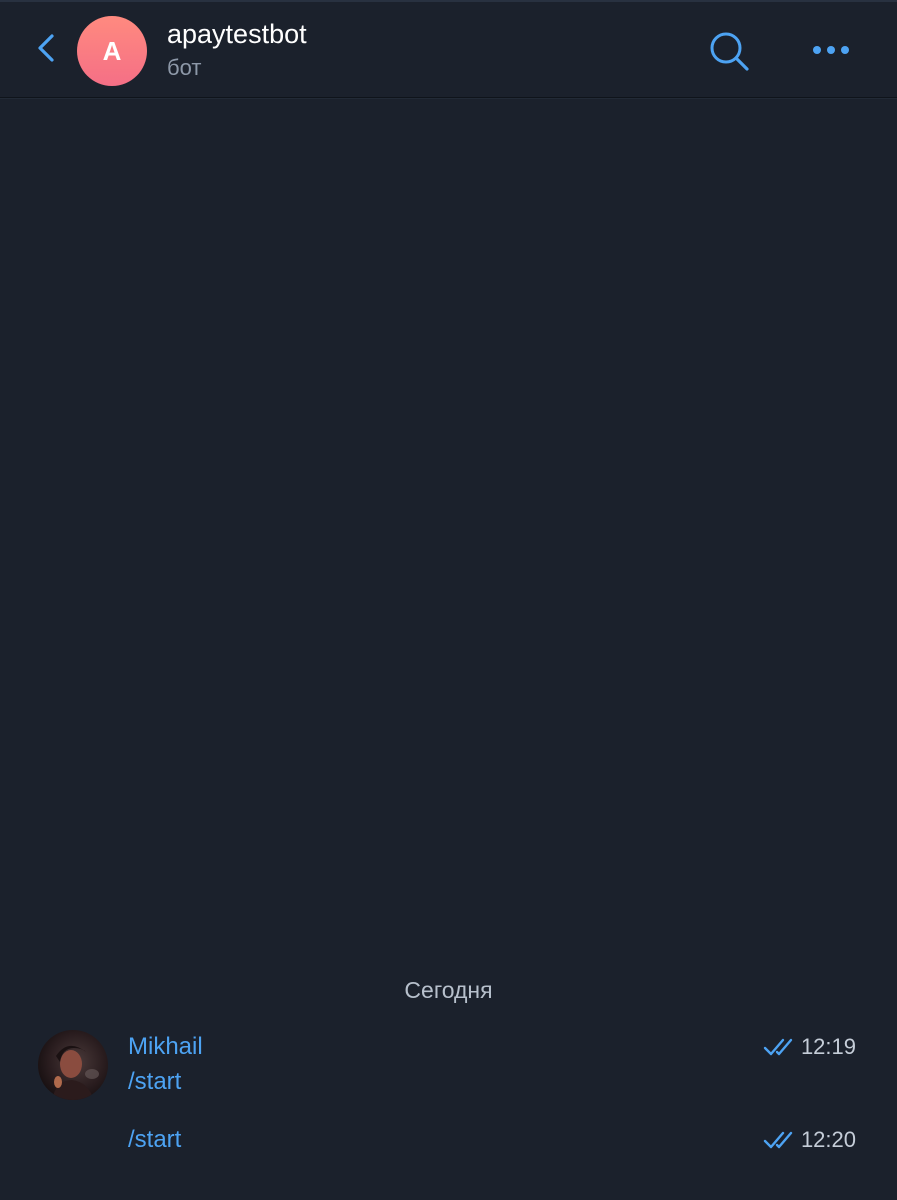 The width and height of the screenshot is (897, 1200). I want to click on more-button, so click(831, 50).